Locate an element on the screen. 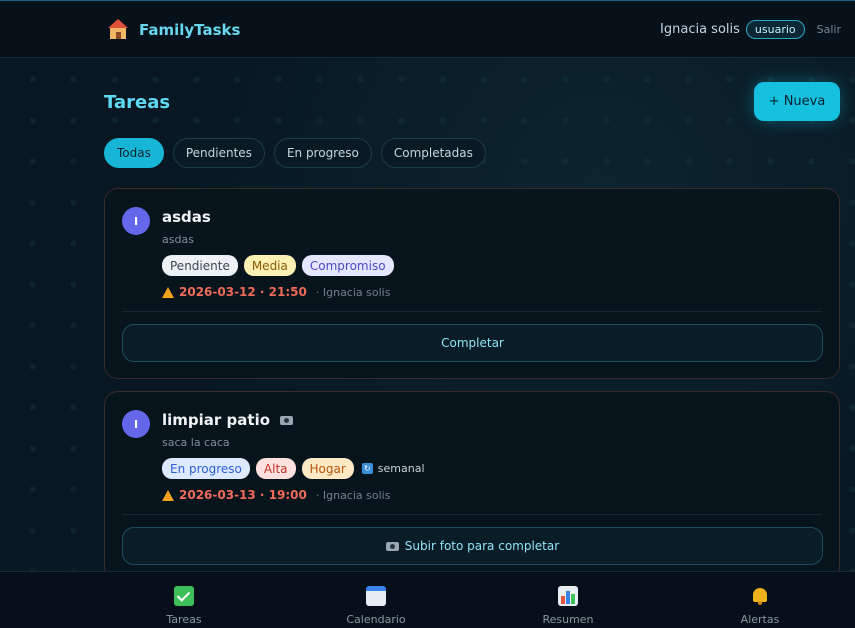 The height and width of the screenshot is (628, 855). filter-tabs: Todas Pendientes En progreso Completadas is located at coordinates (295, 153).